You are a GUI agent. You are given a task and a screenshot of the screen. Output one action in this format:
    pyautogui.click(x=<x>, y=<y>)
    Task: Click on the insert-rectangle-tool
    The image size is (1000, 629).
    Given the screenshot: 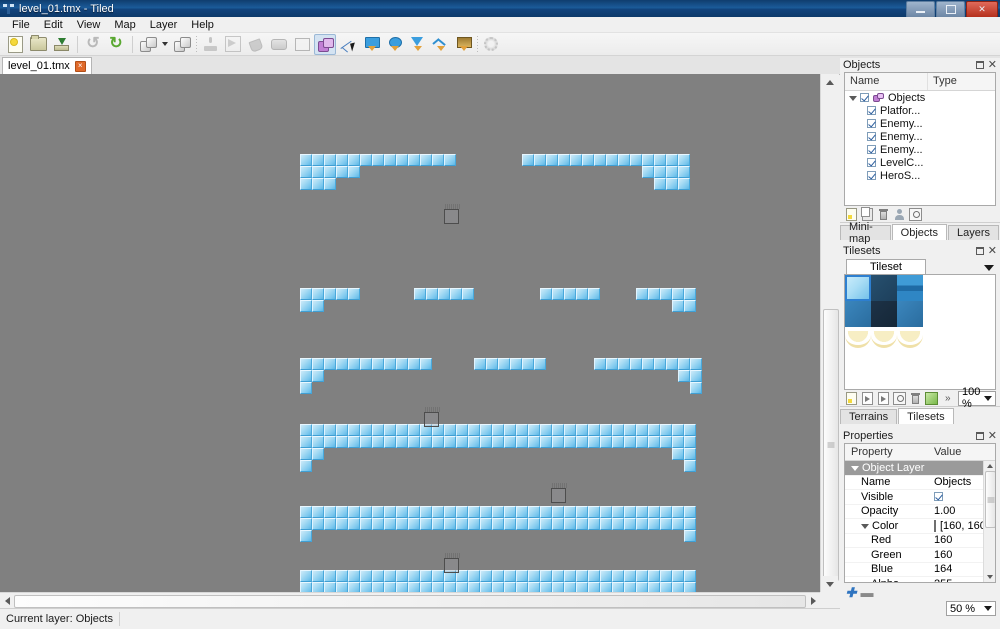 What is the action you would take?
    pyautogui.click(x=371, y=44)
    